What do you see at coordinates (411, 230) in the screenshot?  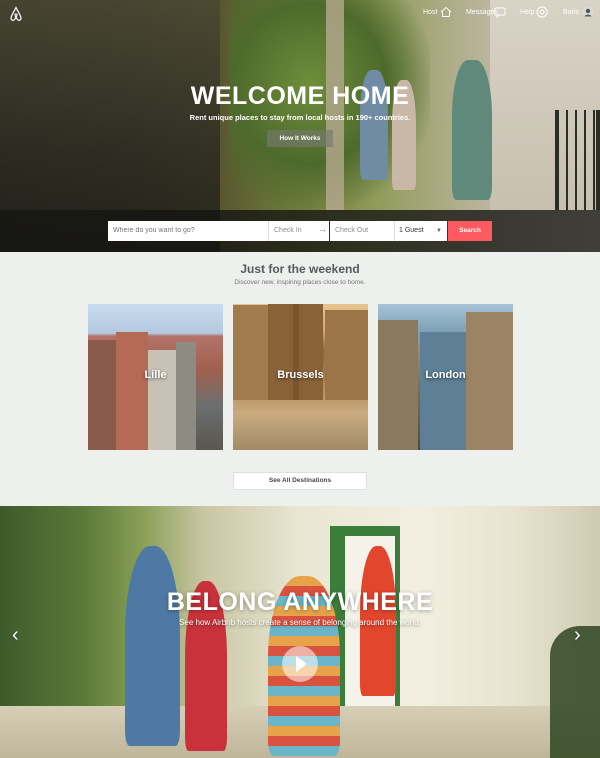 I see `guests-value: 1 Guest` at bounding box center [411, 230].